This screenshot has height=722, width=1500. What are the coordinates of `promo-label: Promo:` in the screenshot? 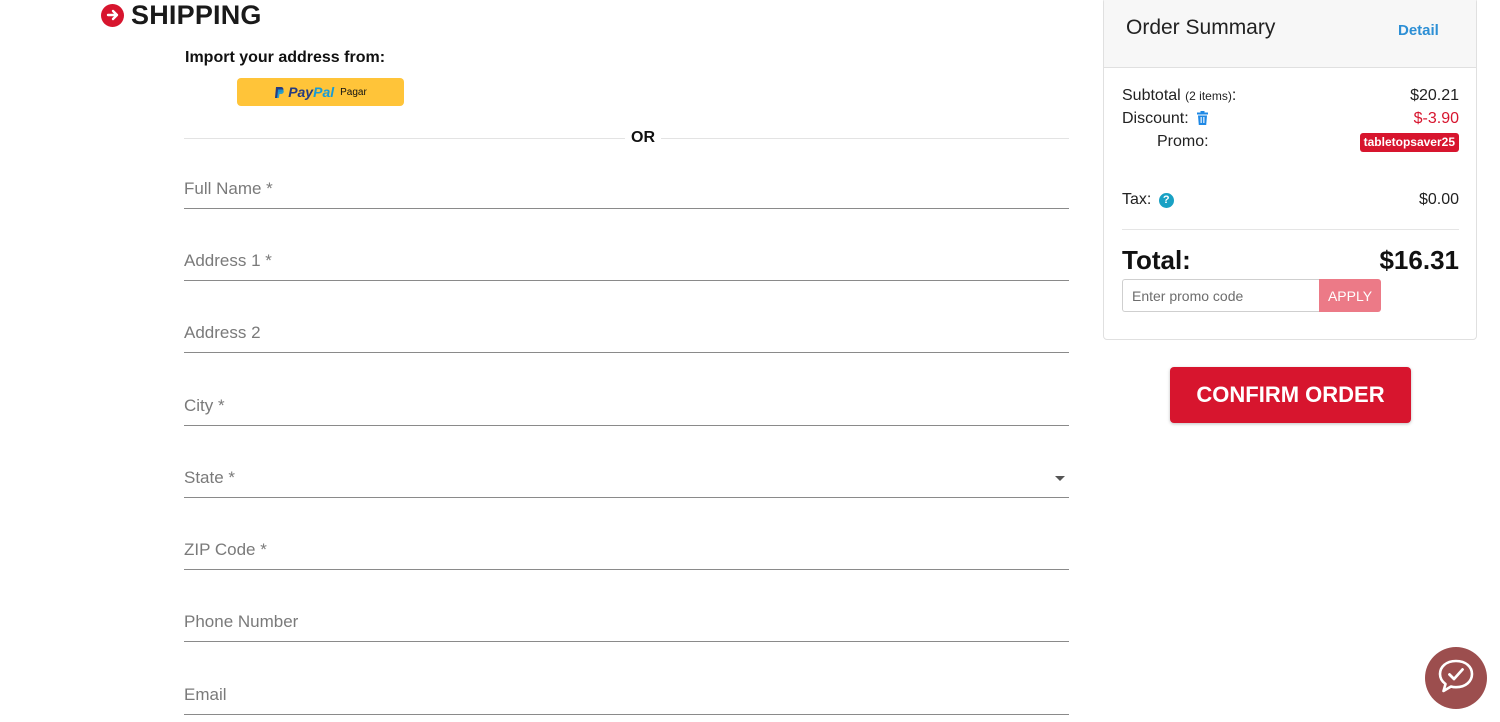 It's located at (1183, 141).